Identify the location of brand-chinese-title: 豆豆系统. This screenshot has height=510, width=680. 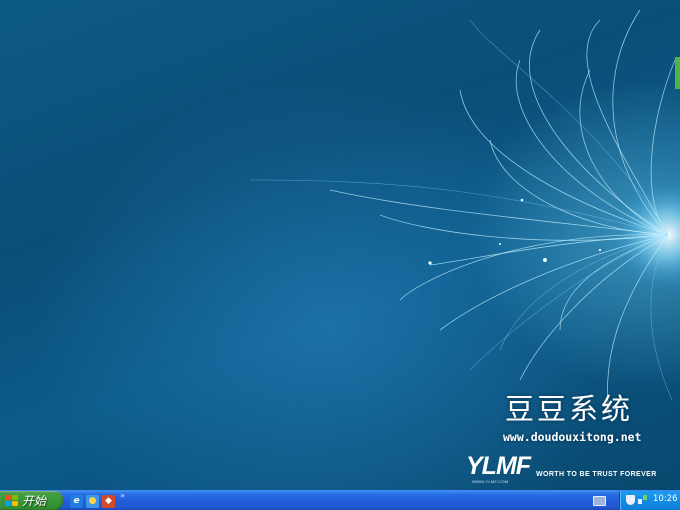
(569, 409).